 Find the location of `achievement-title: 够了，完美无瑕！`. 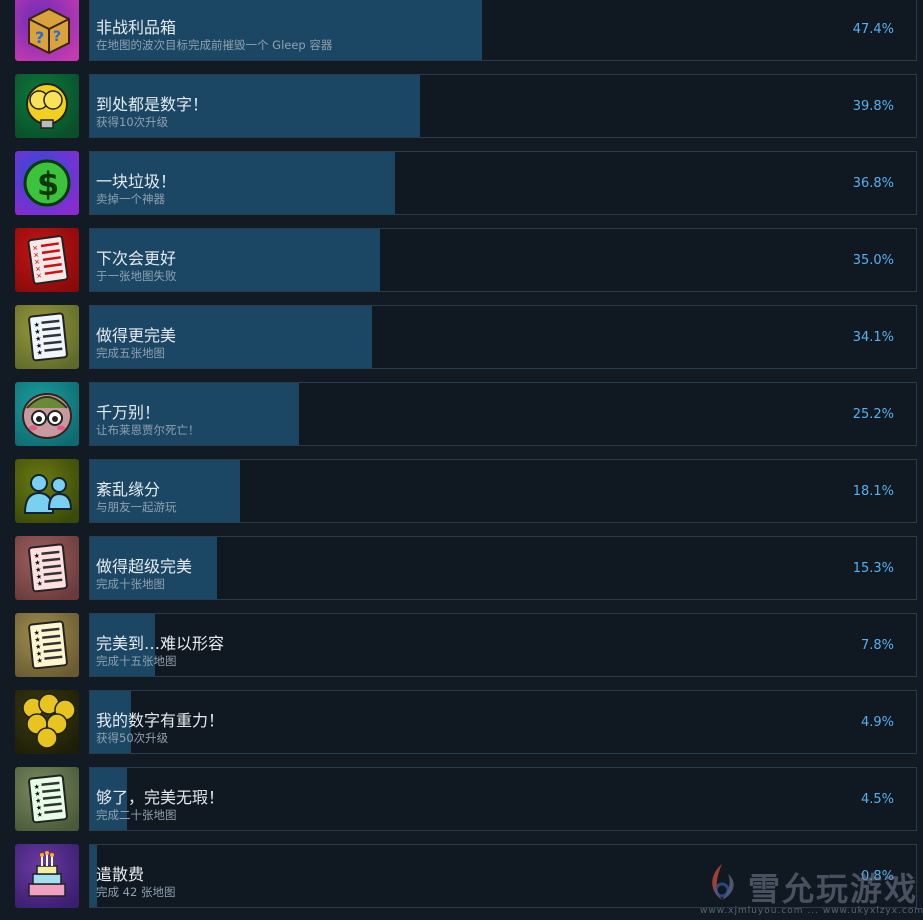

achievement-title: 够了，完美无瑕！ is located at coordinates (160, 797).